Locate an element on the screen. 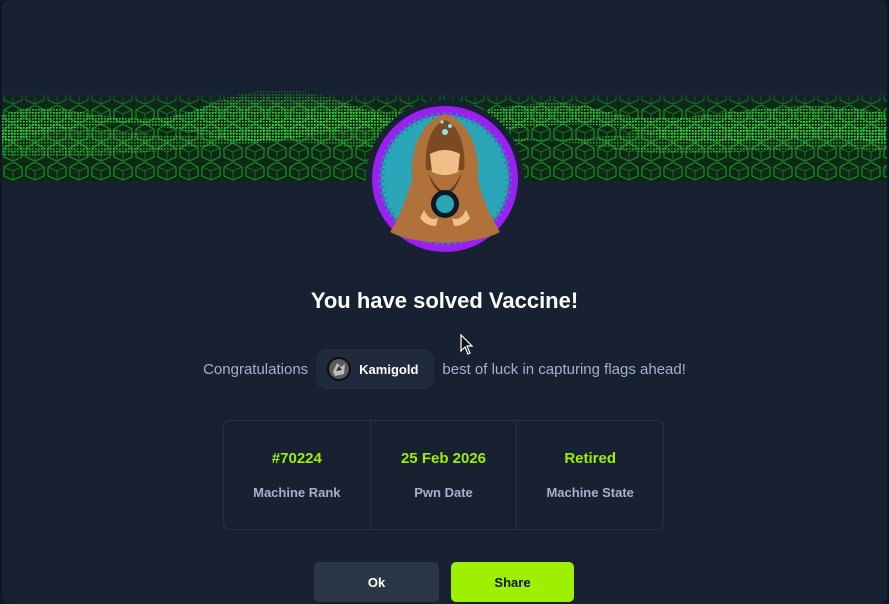  stat-label: Pwn Date is located at coordinates (443, 492).